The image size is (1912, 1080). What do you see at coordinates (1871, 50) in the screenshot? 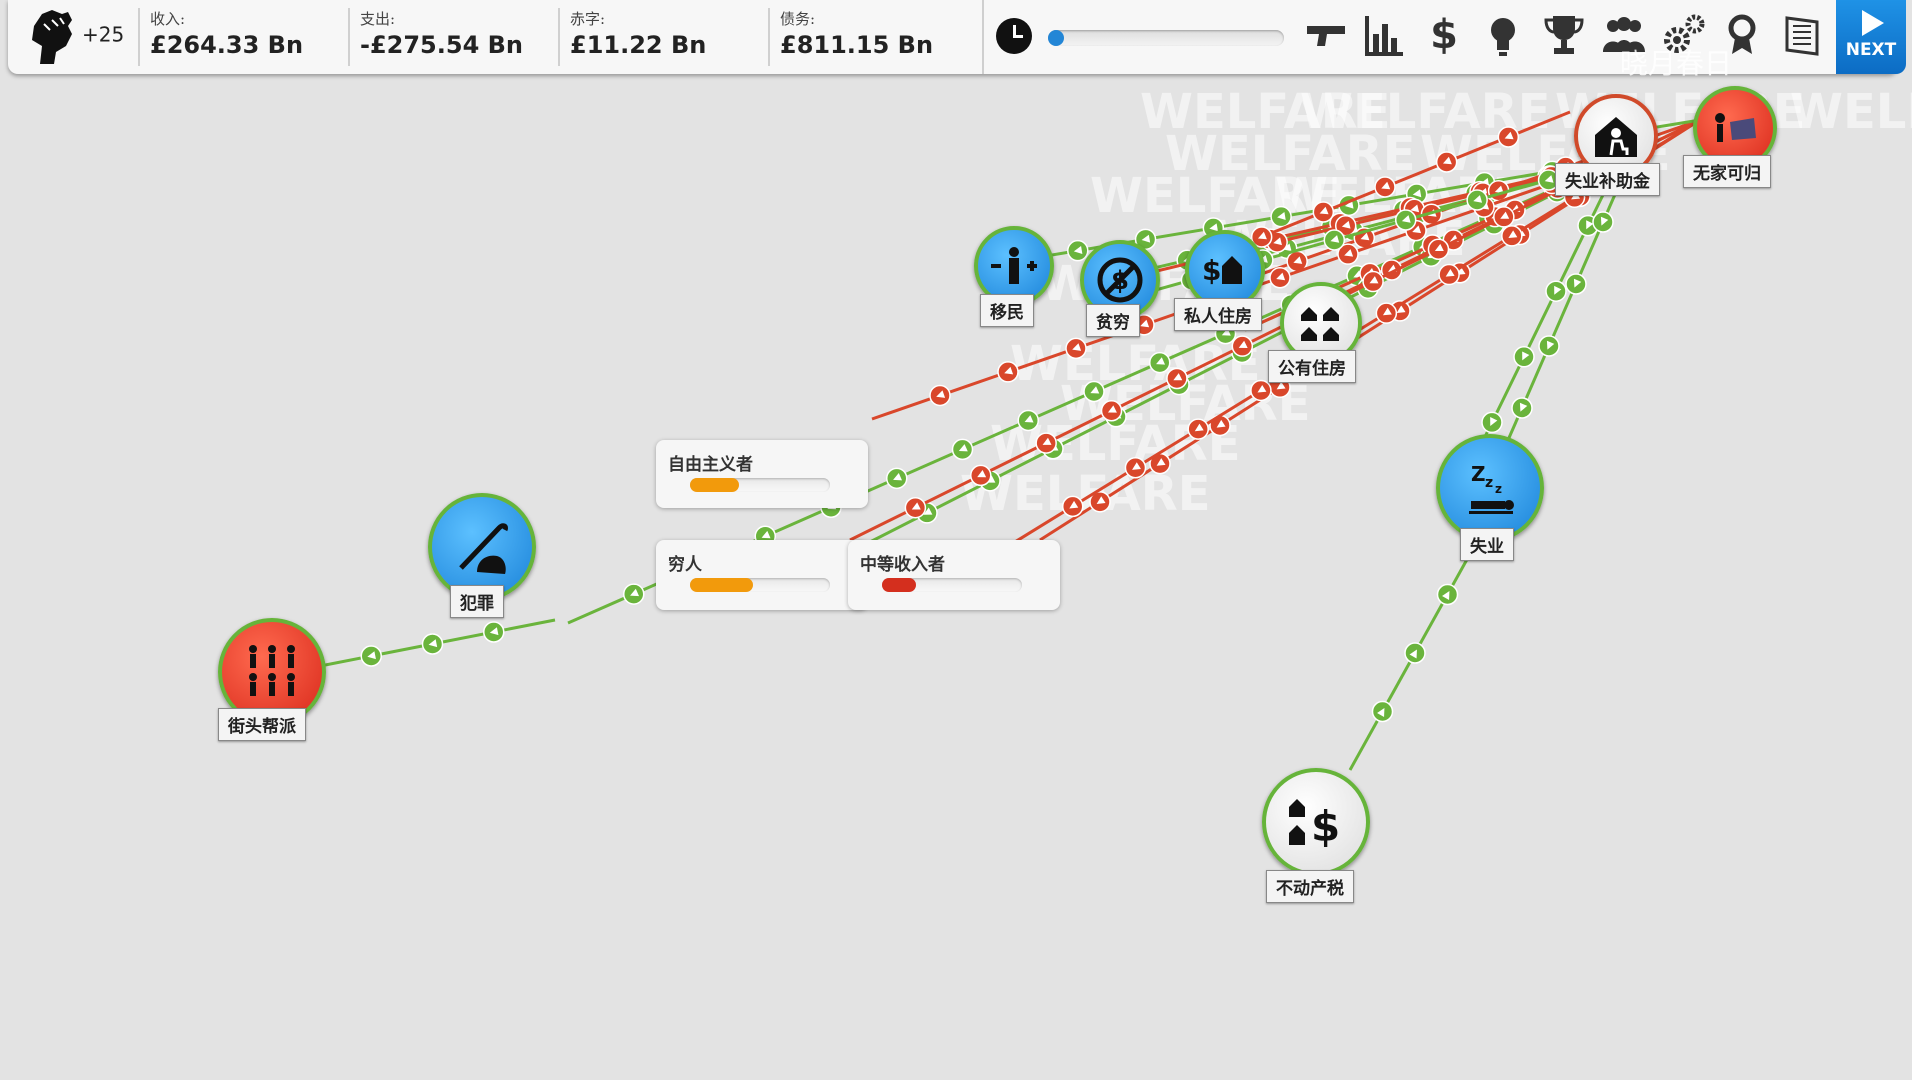
I see `next-button-label: NEXT` at bounding box center [1871, 50].